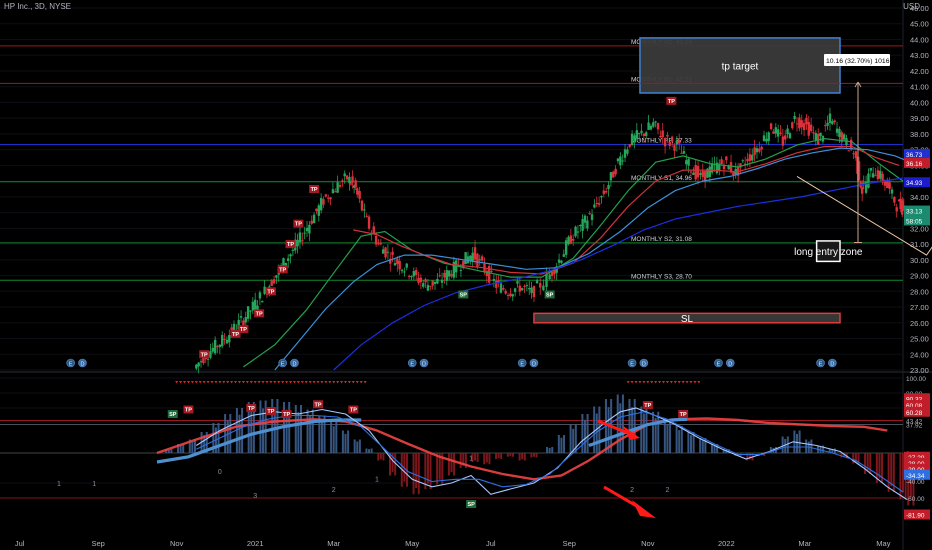  Describe the element at coordinates (719, 365) in the screenshot. I see `event-icon-label: E` at that location.